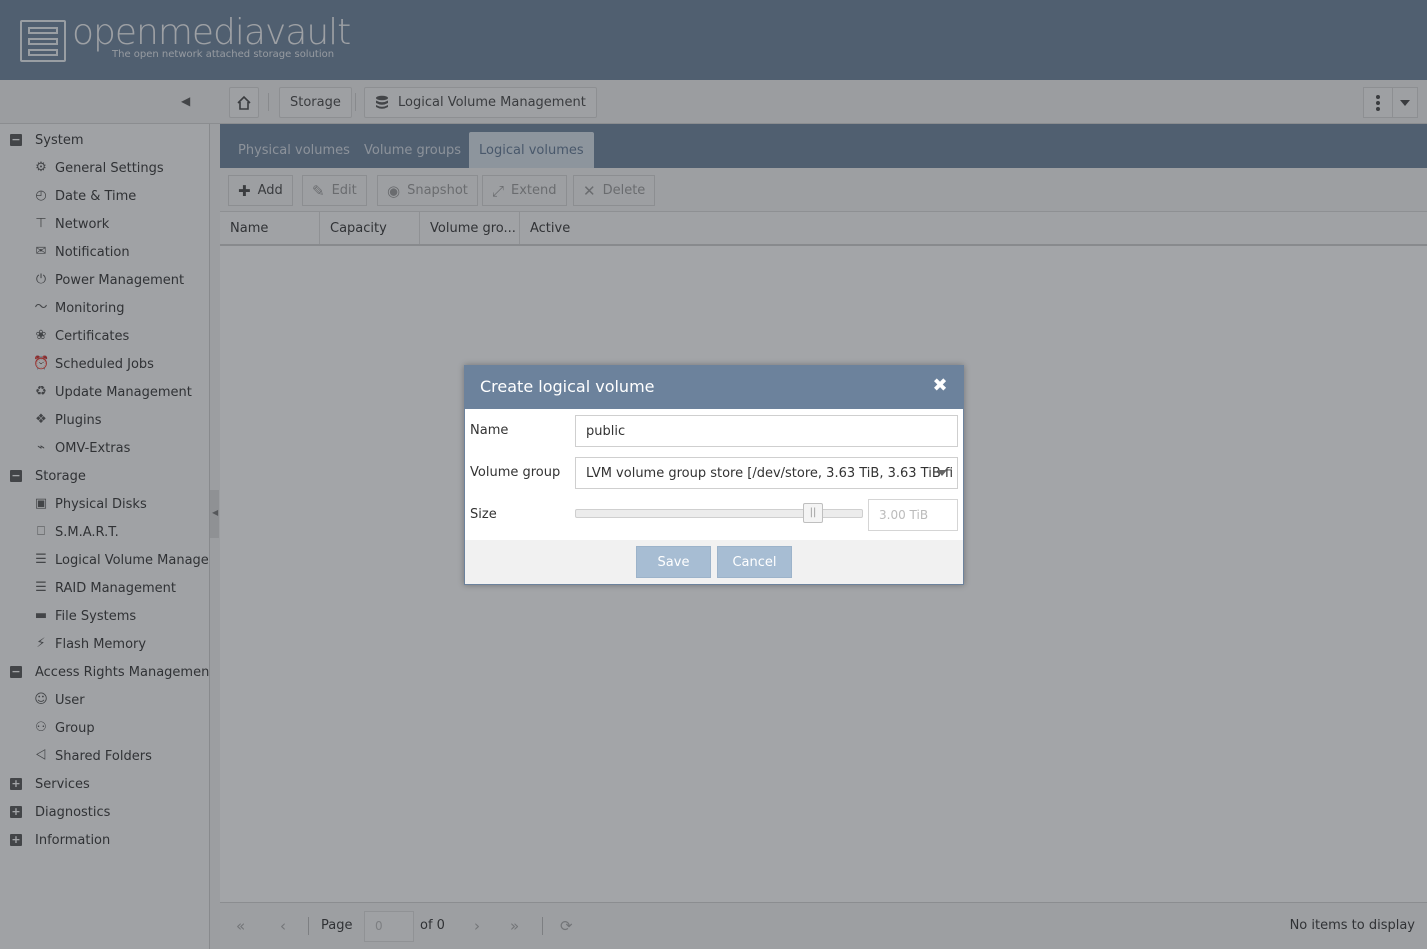 Image resolution: width=1427 pixels, height=949 pixels. Describe the element at coordinates (714, 387) in the screenshot. I see `dialog-header: Create logical volume ✖` at that location.